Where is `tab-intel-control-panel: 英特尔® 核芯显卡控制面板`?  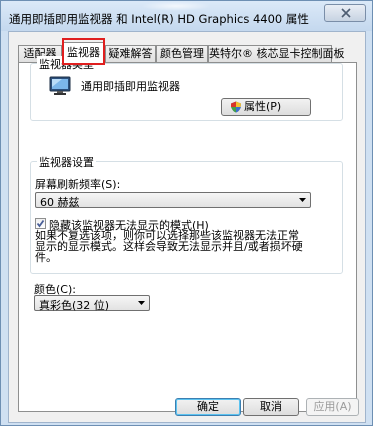 tab-intel-control-panel: 英特尔® 核芯显卡控制面板 is located at coordinates (276, 53).